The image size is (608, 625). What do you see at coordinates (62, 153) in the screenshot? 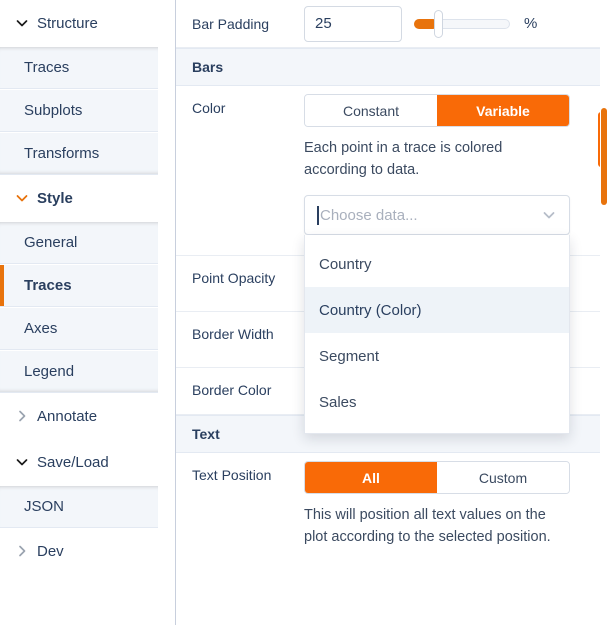
I see `sidebar-item-label: Transforms` at bounding box center [62, 153].